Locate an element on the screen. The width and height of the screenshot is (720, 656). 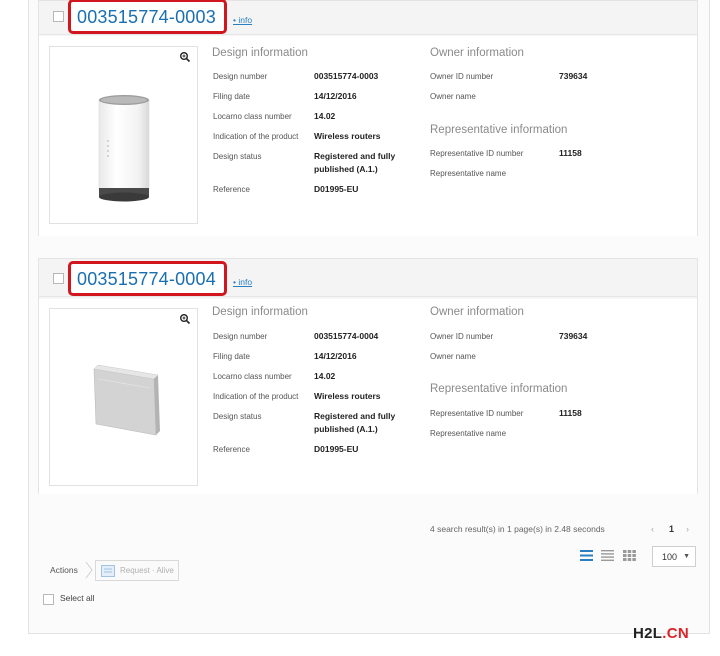
router-cylinder-image is located at coordinates (124, 148).